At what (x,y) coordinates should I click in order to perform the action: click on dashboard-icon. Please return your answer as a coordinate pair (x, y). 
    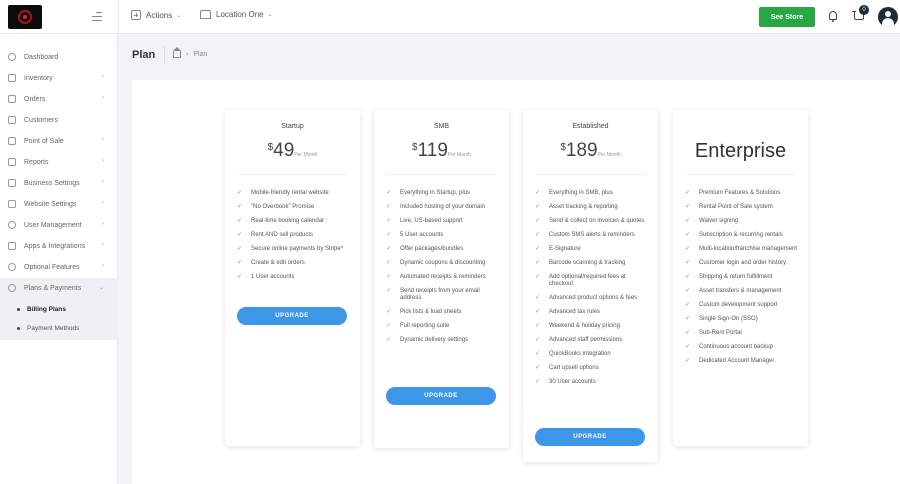
    Looking at the image, I should click on (12, 57).